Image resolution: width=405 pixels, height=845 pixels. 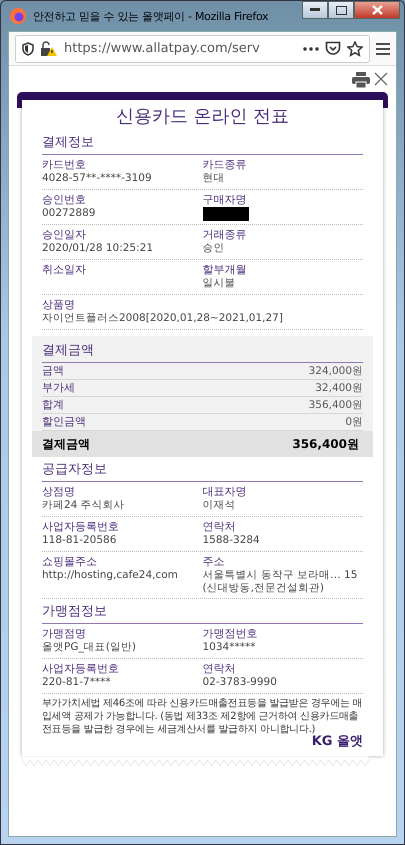 I want to click on field-value: http://hosting,cafe24,com, so click(x=110, y=575).